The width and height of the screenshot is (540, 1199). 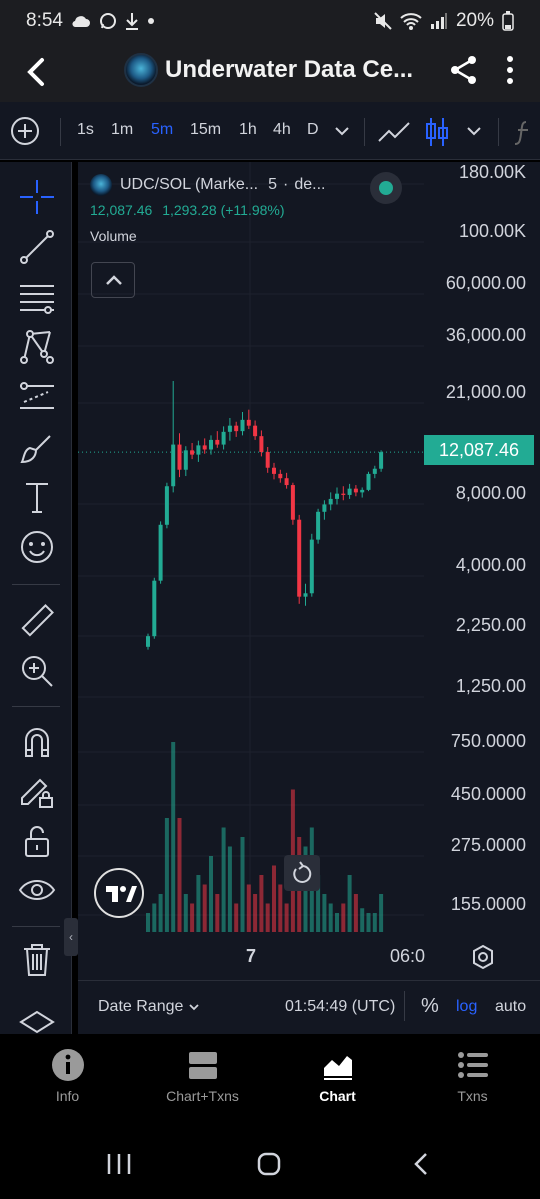 I want to click on log-toggle: log, so click(x=466, y=1007).